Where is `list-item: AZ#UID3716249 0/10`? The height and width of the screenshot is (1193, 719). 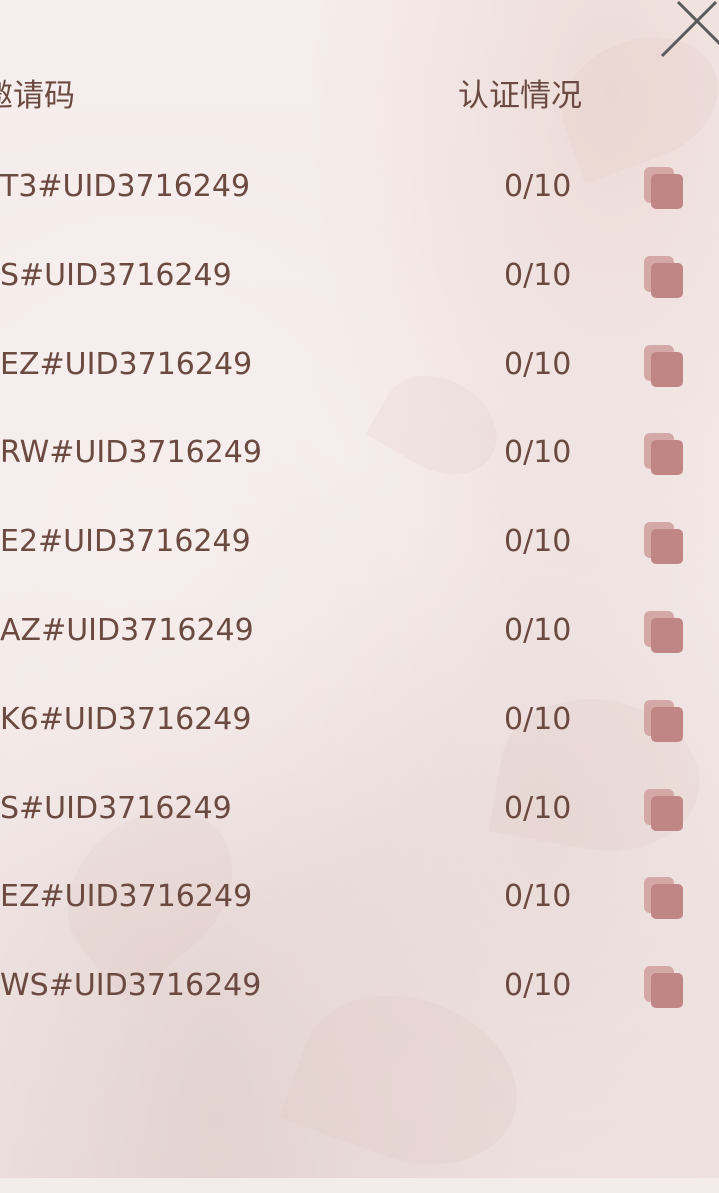 list-item: AZ#UID3716249 0/10 is located at coordinates (359, 631).